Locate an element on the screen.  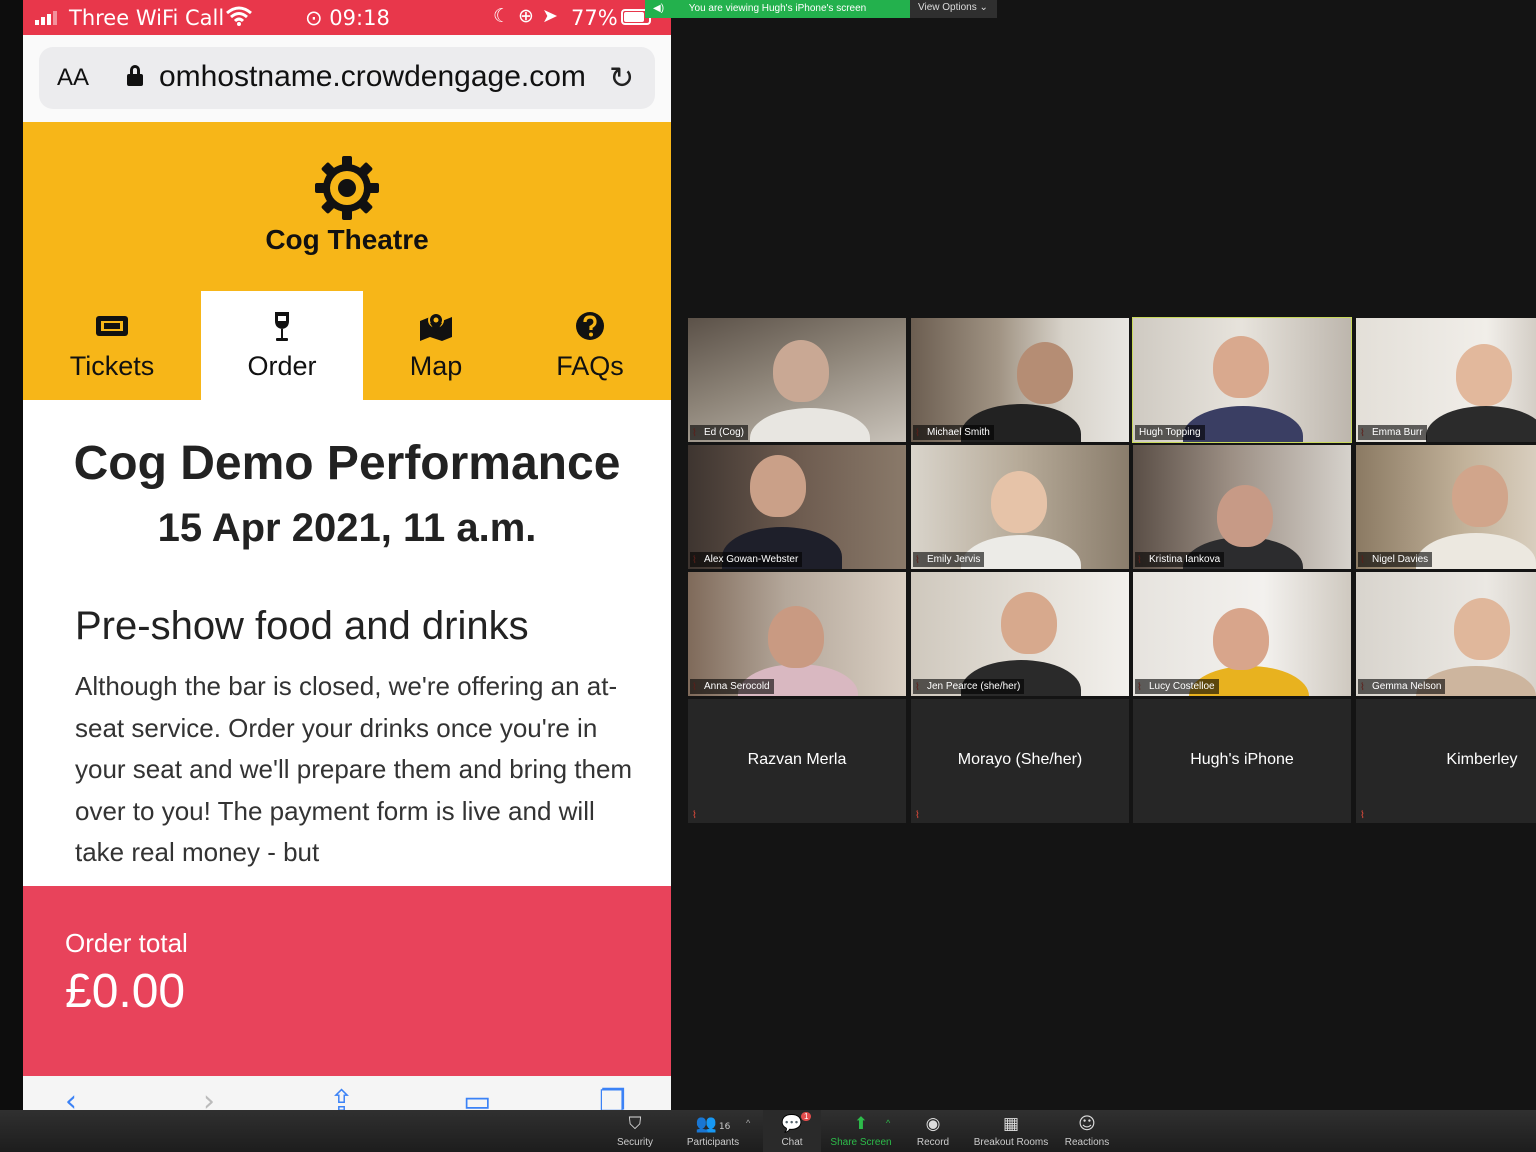
screen-record-icon: ⊙ is located at coordinates (314, 18).